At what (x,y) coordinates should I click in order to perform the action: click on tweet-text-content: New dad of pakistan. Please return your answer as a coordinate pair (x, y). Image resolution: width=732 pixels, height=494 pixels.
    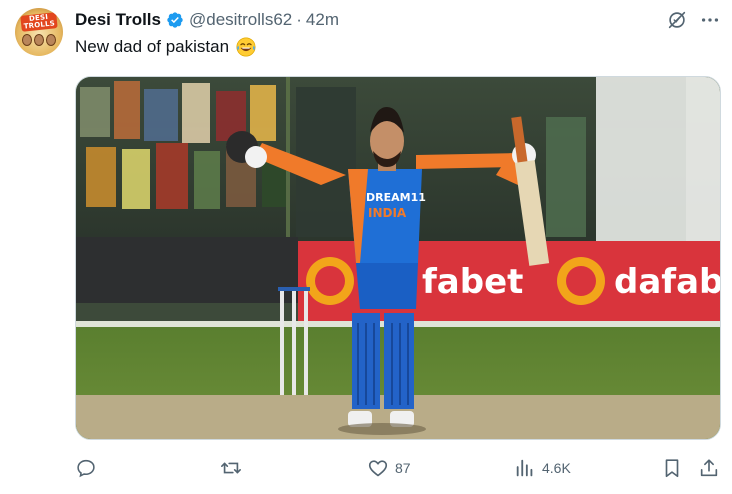
    Looking at the image, I should click on (152, 46).